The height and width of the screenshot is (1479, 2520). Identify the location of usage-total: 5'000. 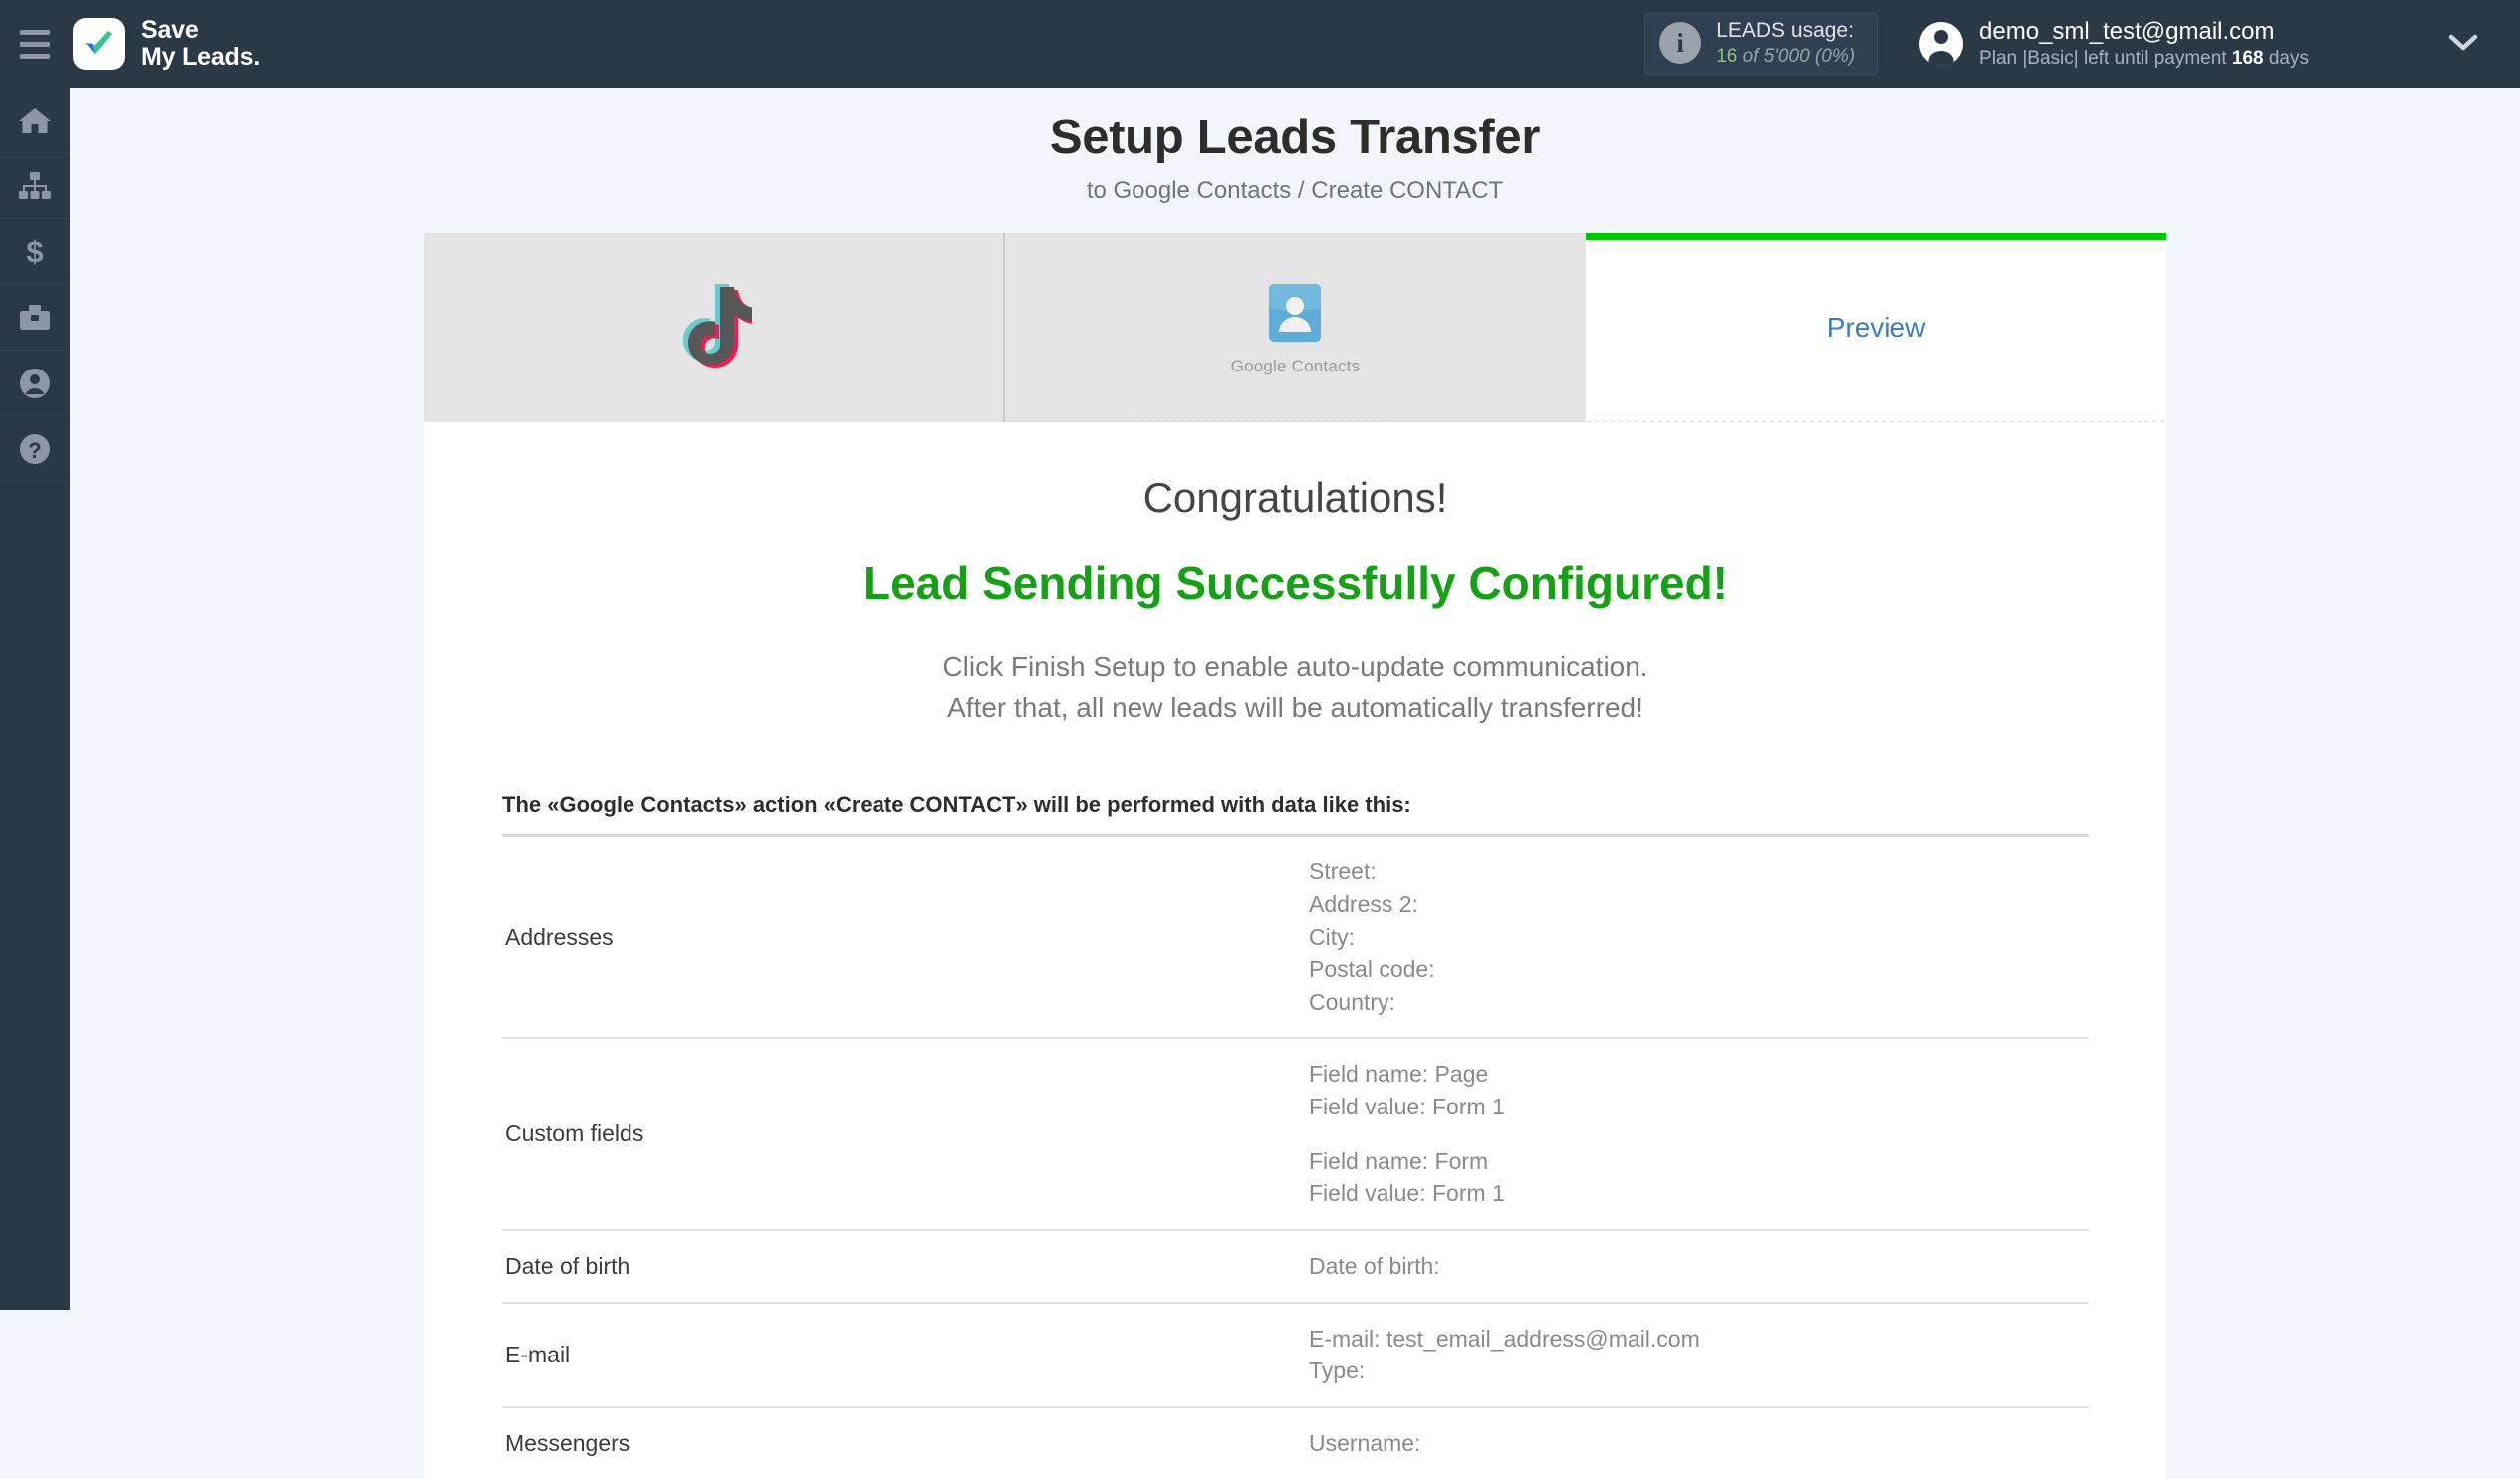
(1786, 57).